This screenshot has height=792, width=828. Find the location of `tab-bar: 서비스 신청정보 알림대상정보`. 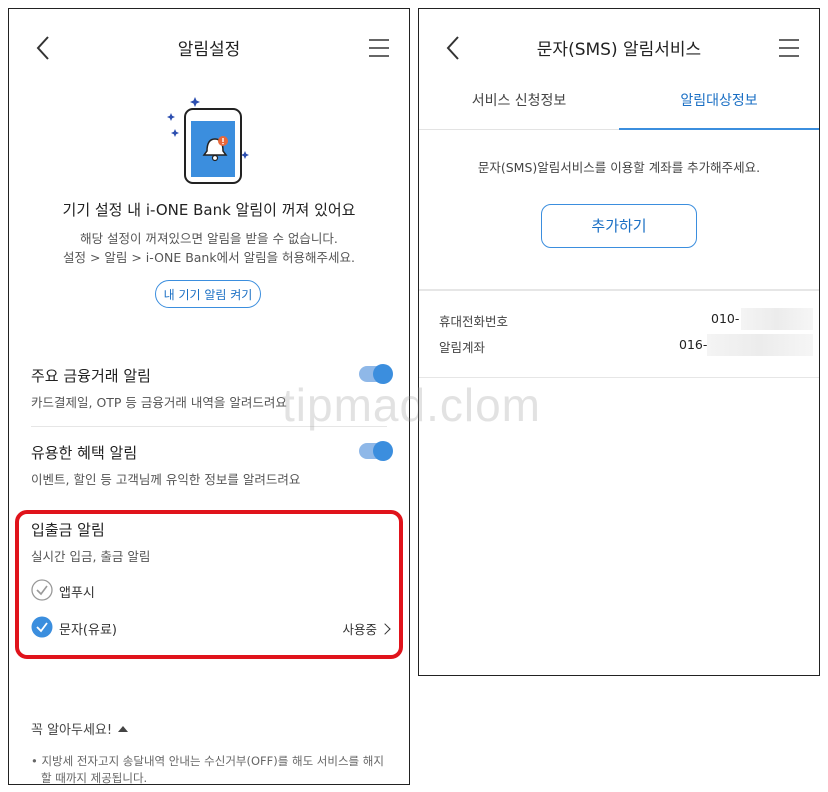

tab-bar: 서비스 신청정보 알림대상정보 is located at coordinates (619, 109).